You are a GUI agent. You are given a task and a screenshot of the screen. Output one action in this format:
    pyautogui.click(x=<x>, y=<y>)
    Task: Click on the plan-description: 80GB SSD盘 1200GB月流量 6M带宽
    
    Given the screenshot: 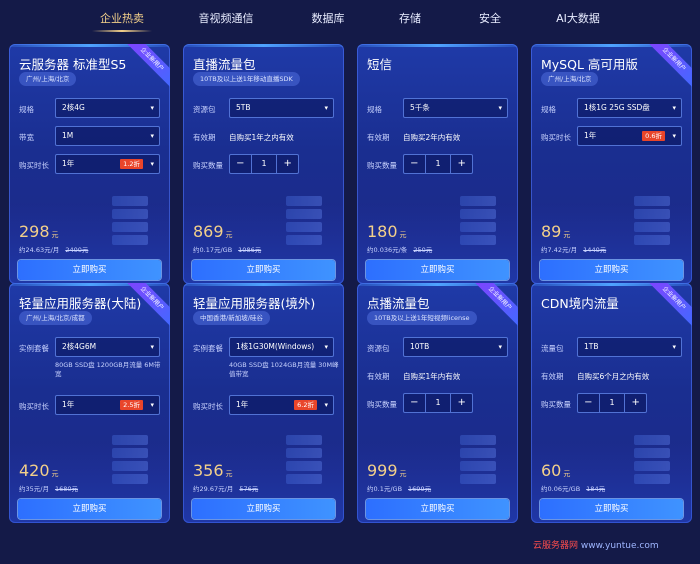 What is the action you would take?
    pyautogui.click(x=108, y=369)
    